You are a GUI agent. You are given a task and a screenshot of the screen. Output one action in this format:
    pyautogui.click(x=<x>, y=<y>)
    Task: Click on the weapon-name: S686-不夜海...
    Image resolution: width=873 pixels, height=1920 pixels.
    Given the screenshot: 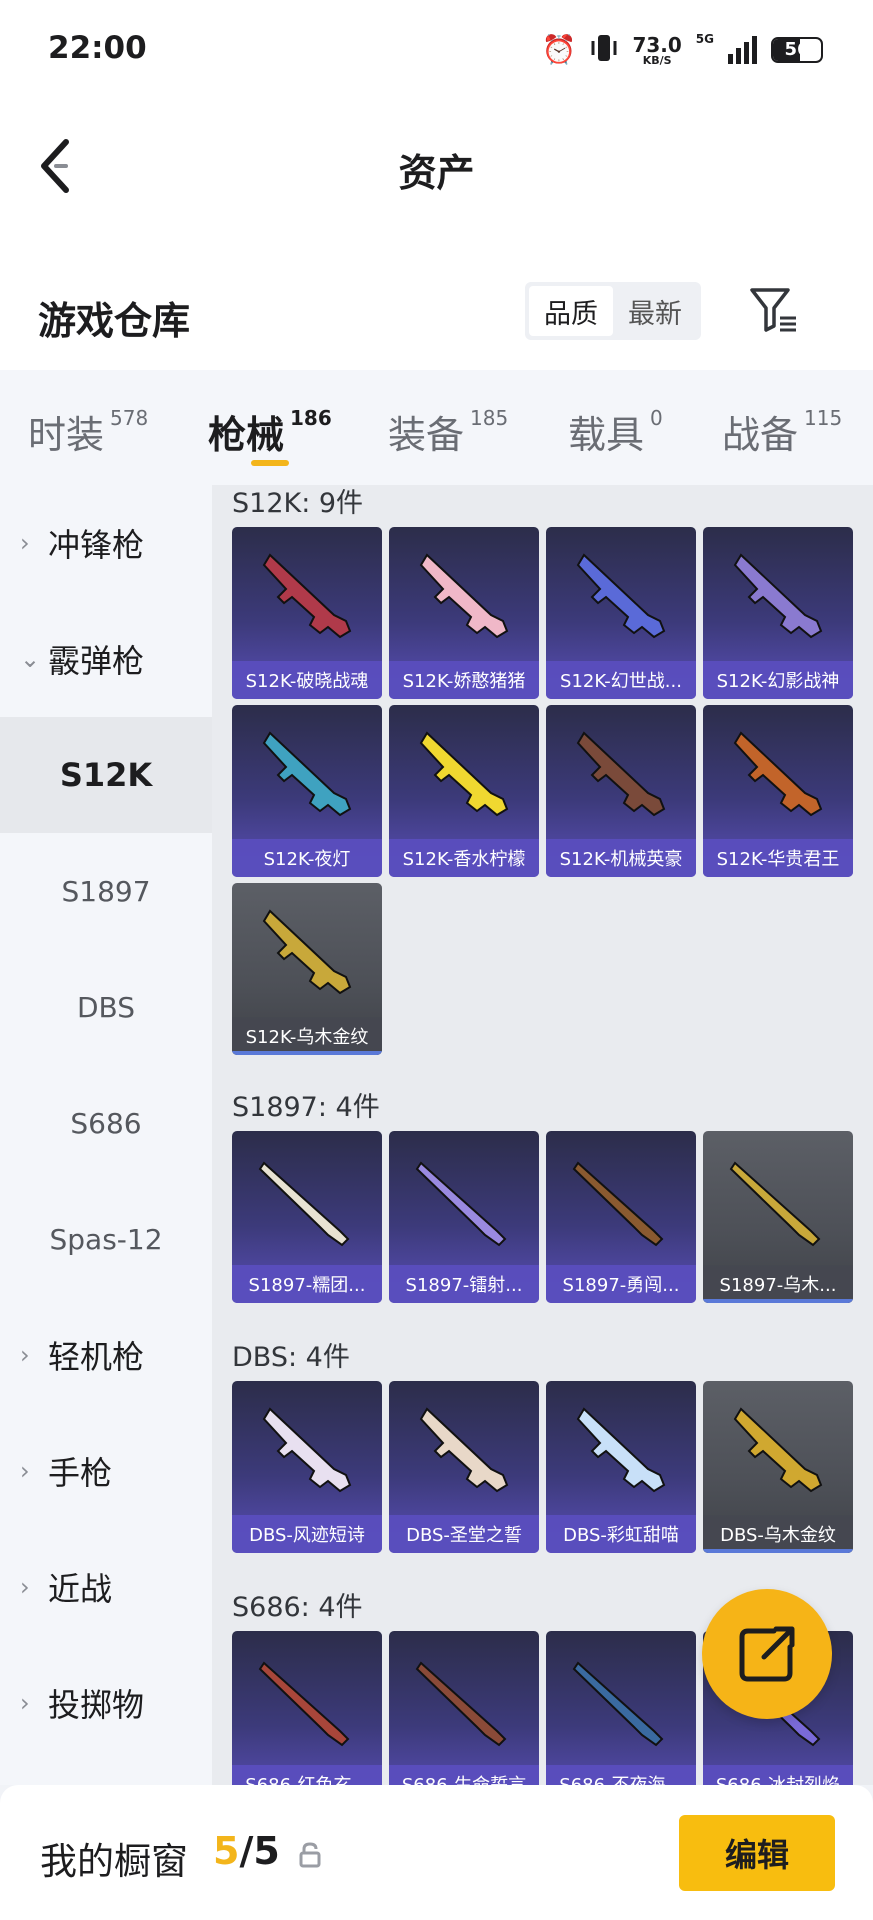 What is the action you would take?
    pyautogui.click(x=621, y=1778)
    